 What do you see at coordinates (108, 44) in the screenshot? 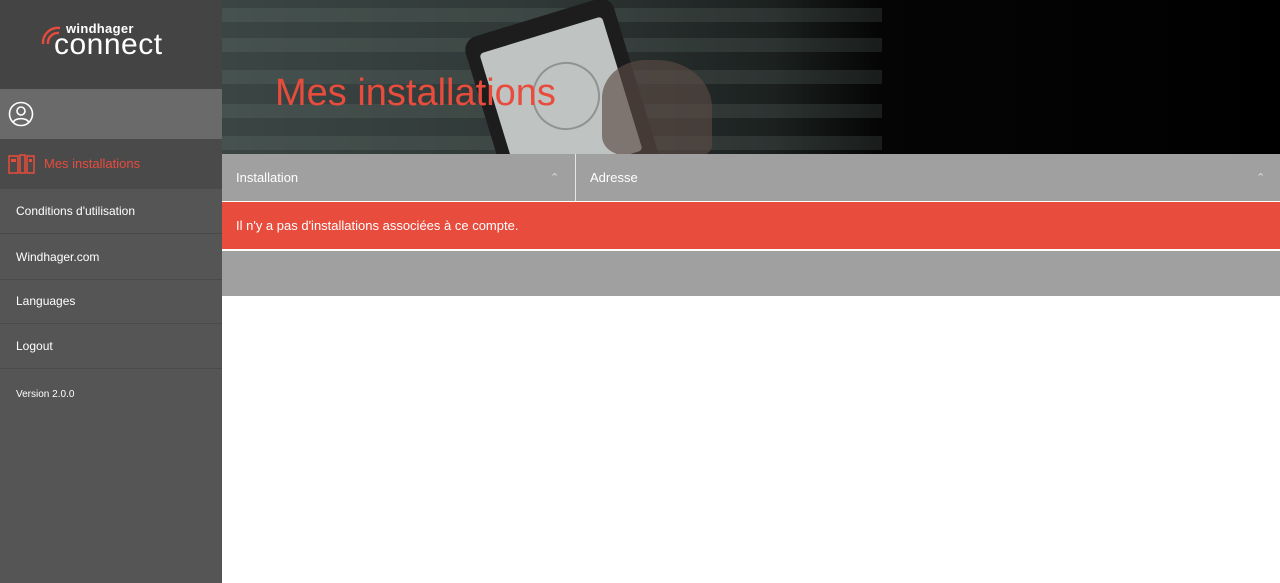
I see `brand-name-main: connect` at bounding box center [108, 44].